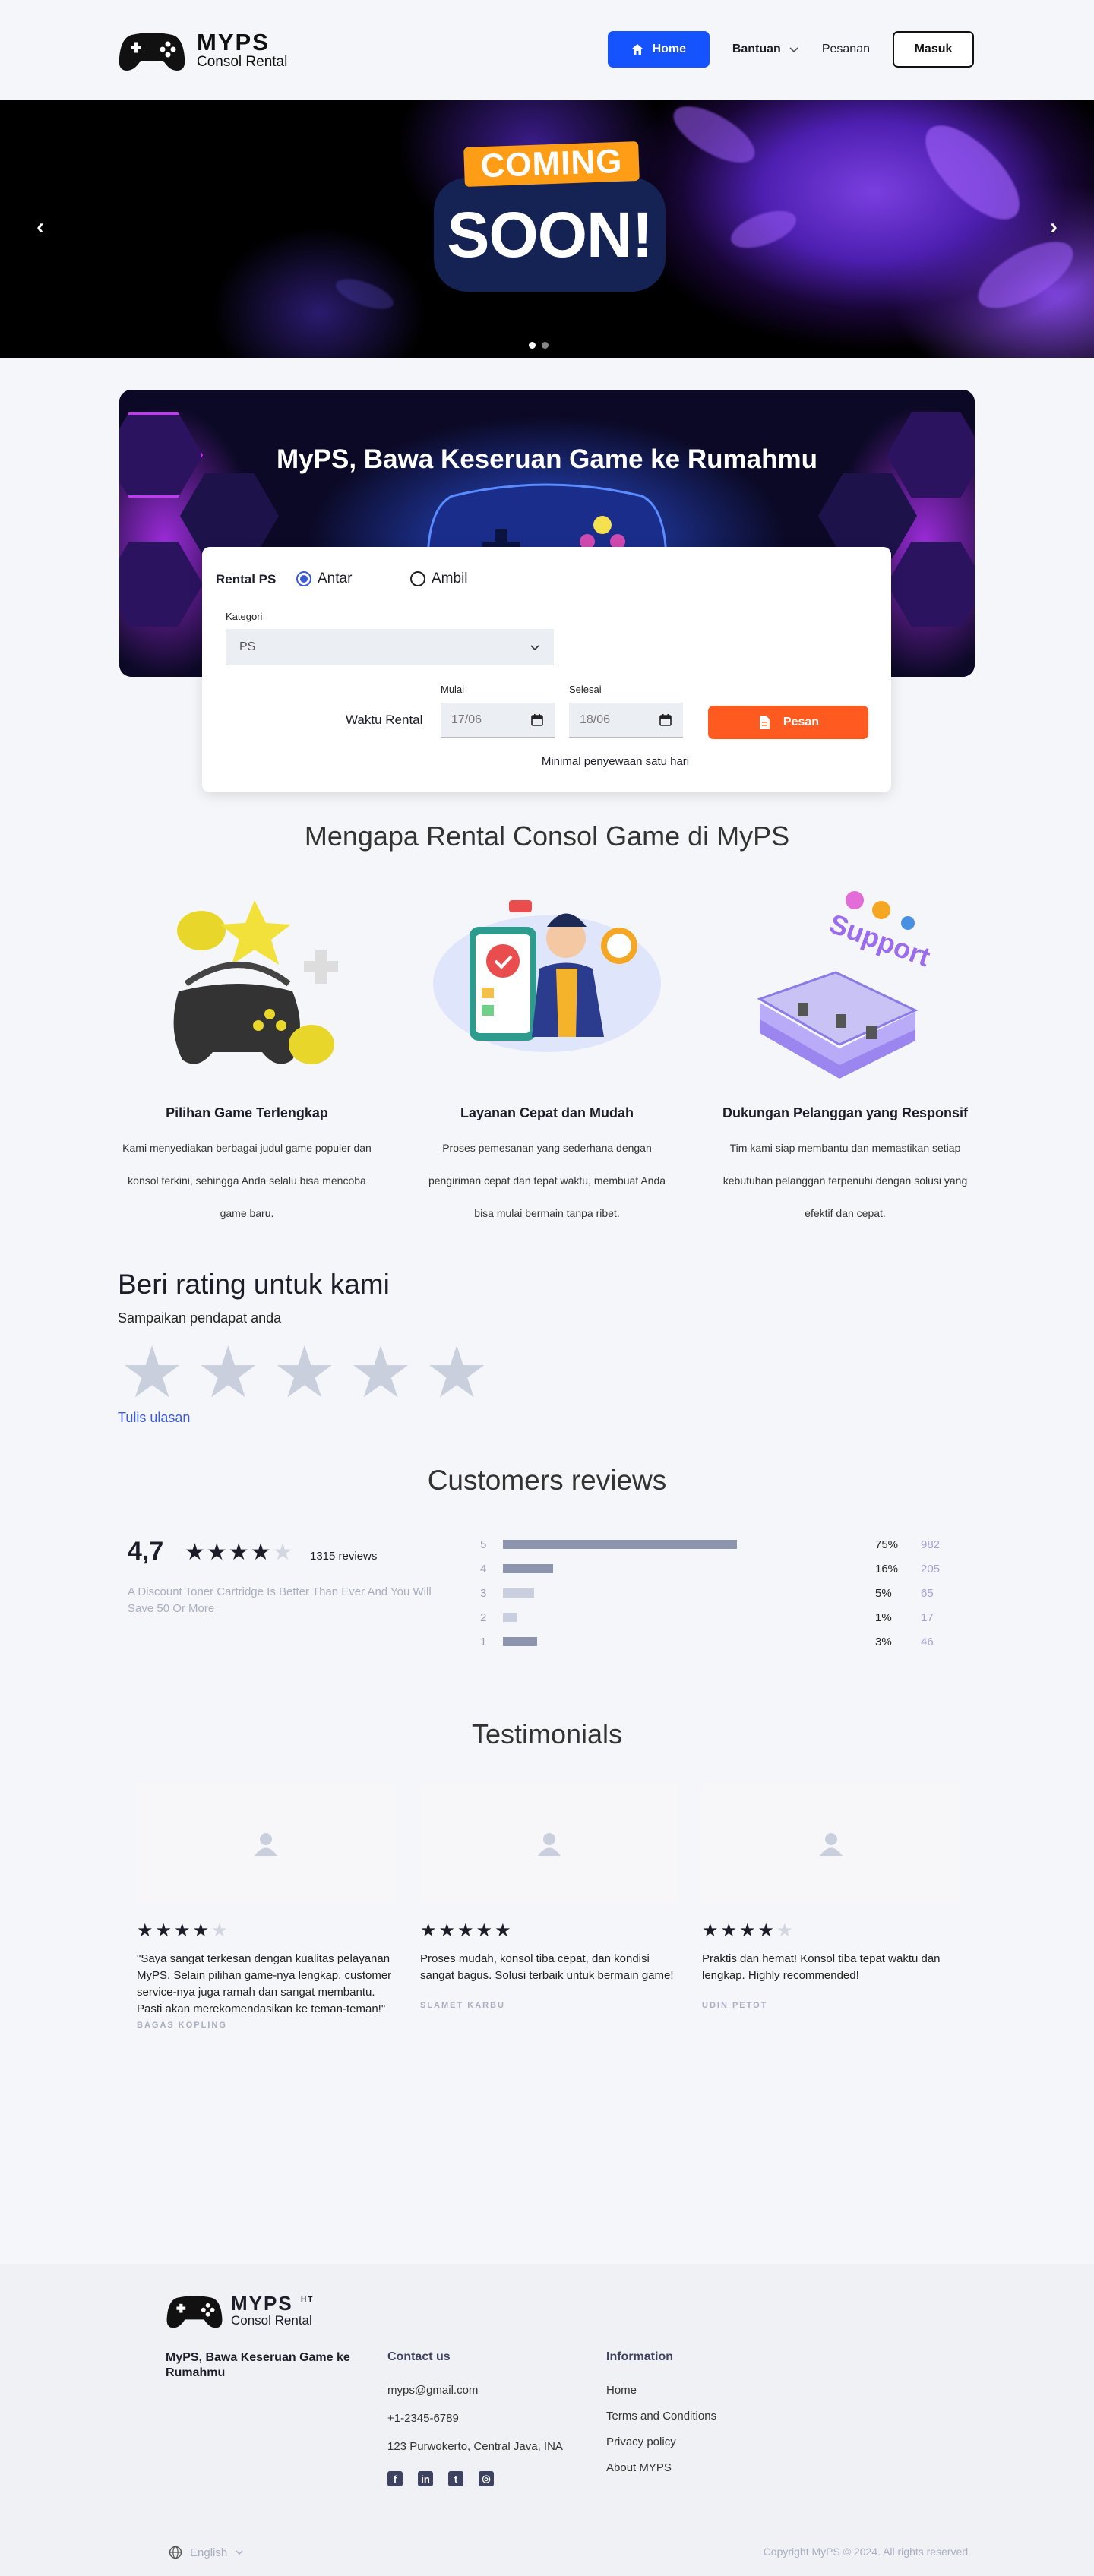 The height and width of the screenshot is (2576, 1094). I want to click on footer-link-about: About MYPS, so click(661, 2467).